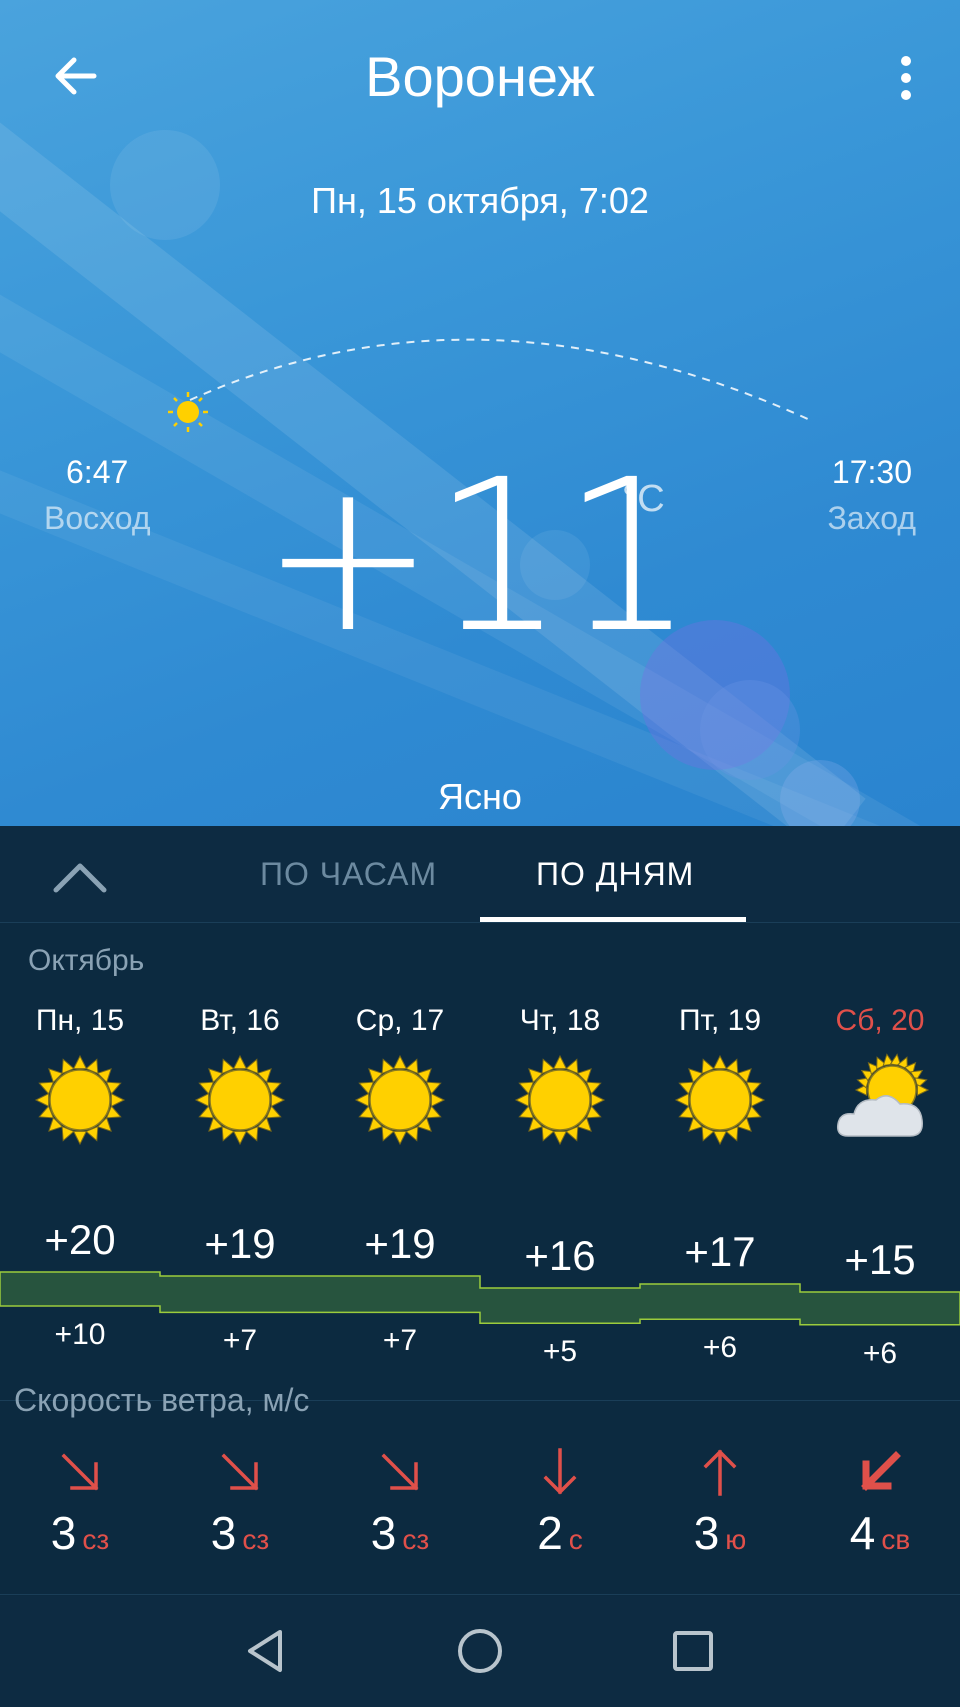 This screenshot has width=960, height=1707. I want to click on nav-home-icon, so click(480, 1651).